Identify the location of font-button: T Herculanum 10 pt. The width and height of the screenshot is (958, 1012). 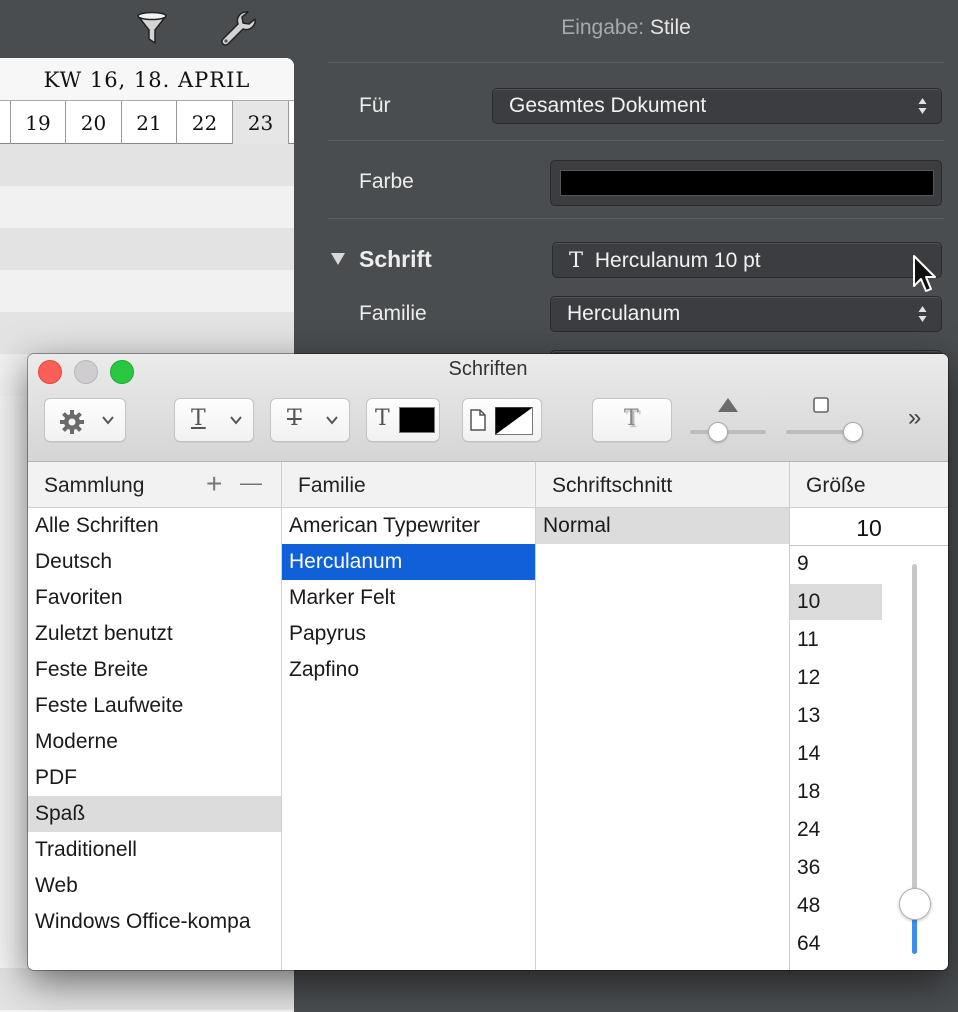
(747, 260).